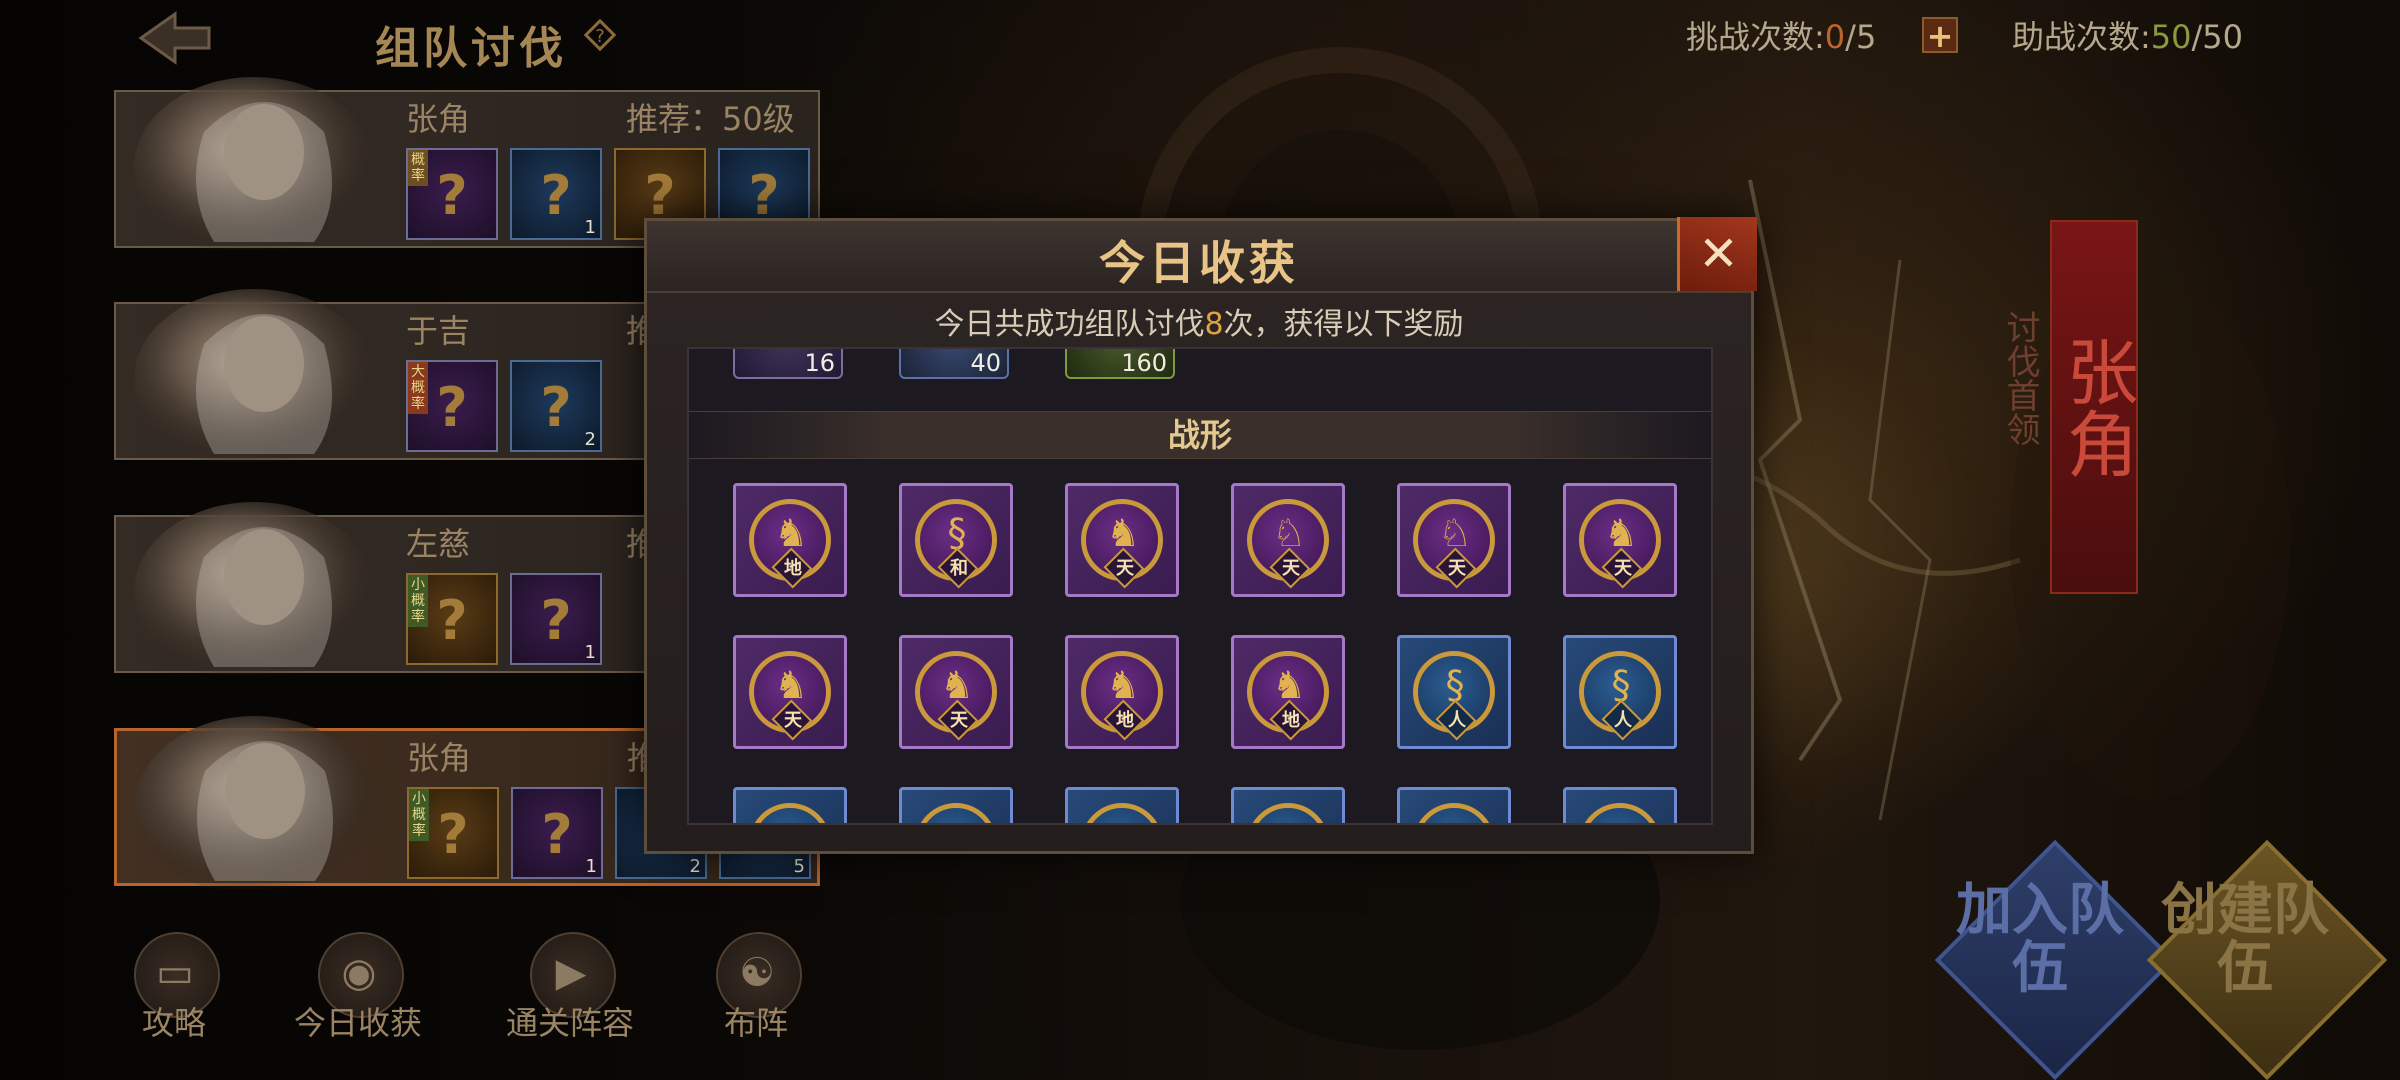  Describe the element at coordinates (174, 990) in the screenshot. I see `nav-book: ▭ 攻略` at that location.